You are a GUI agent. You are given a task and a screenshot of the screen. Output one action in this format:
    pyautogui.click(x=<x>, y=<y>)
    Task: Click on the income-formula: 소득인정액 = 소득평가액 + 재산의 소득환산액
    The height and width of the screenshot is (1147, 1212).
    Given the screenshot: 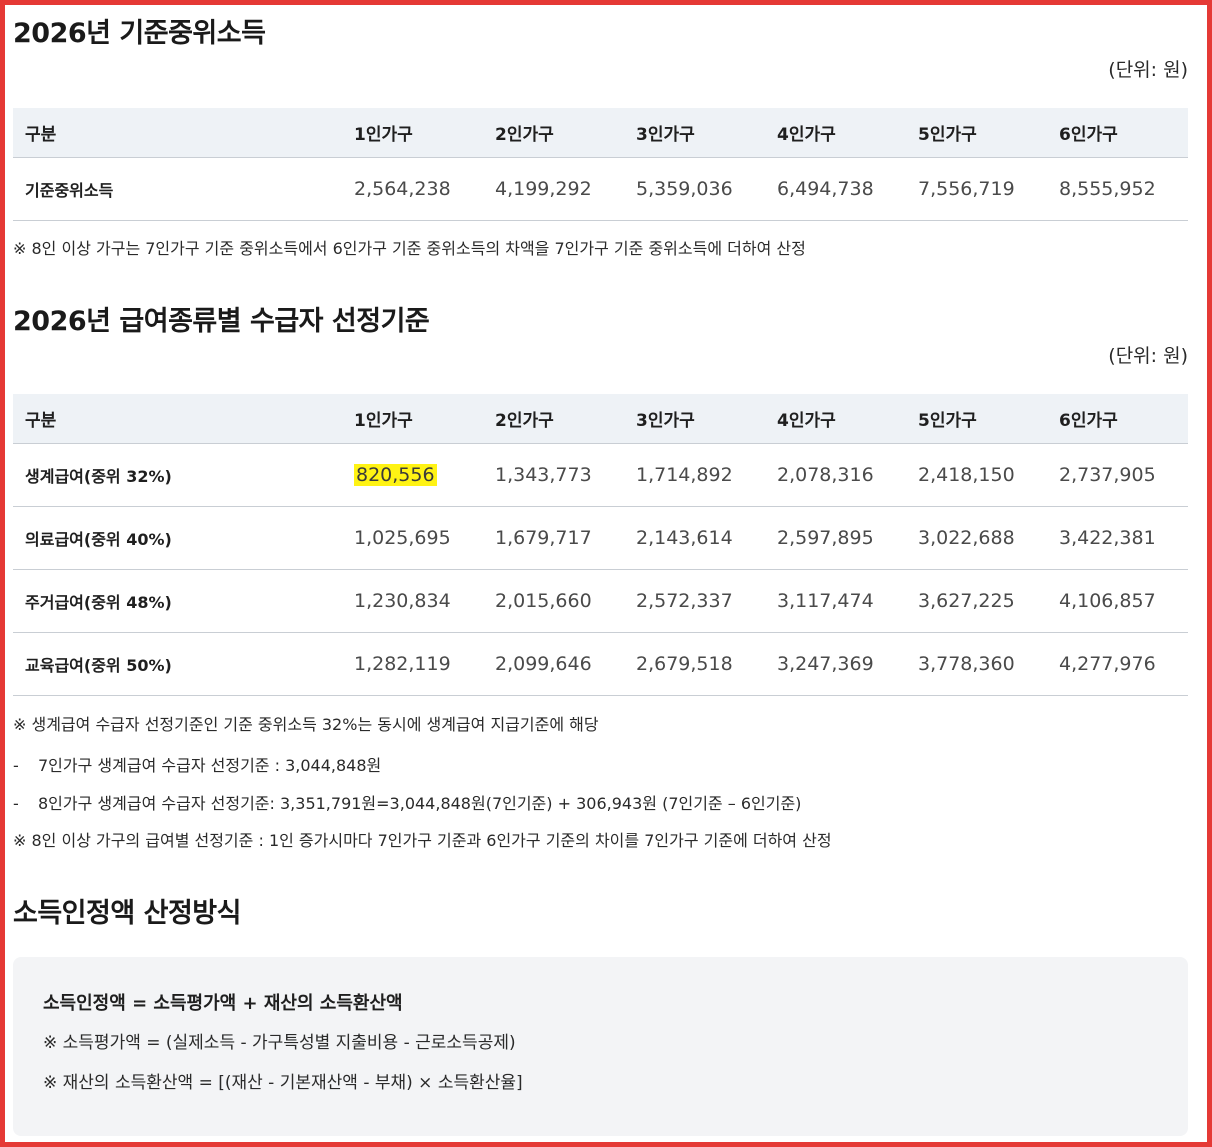 What is the action you would take?
    pyautogui.click(x=223, y=1003)
    